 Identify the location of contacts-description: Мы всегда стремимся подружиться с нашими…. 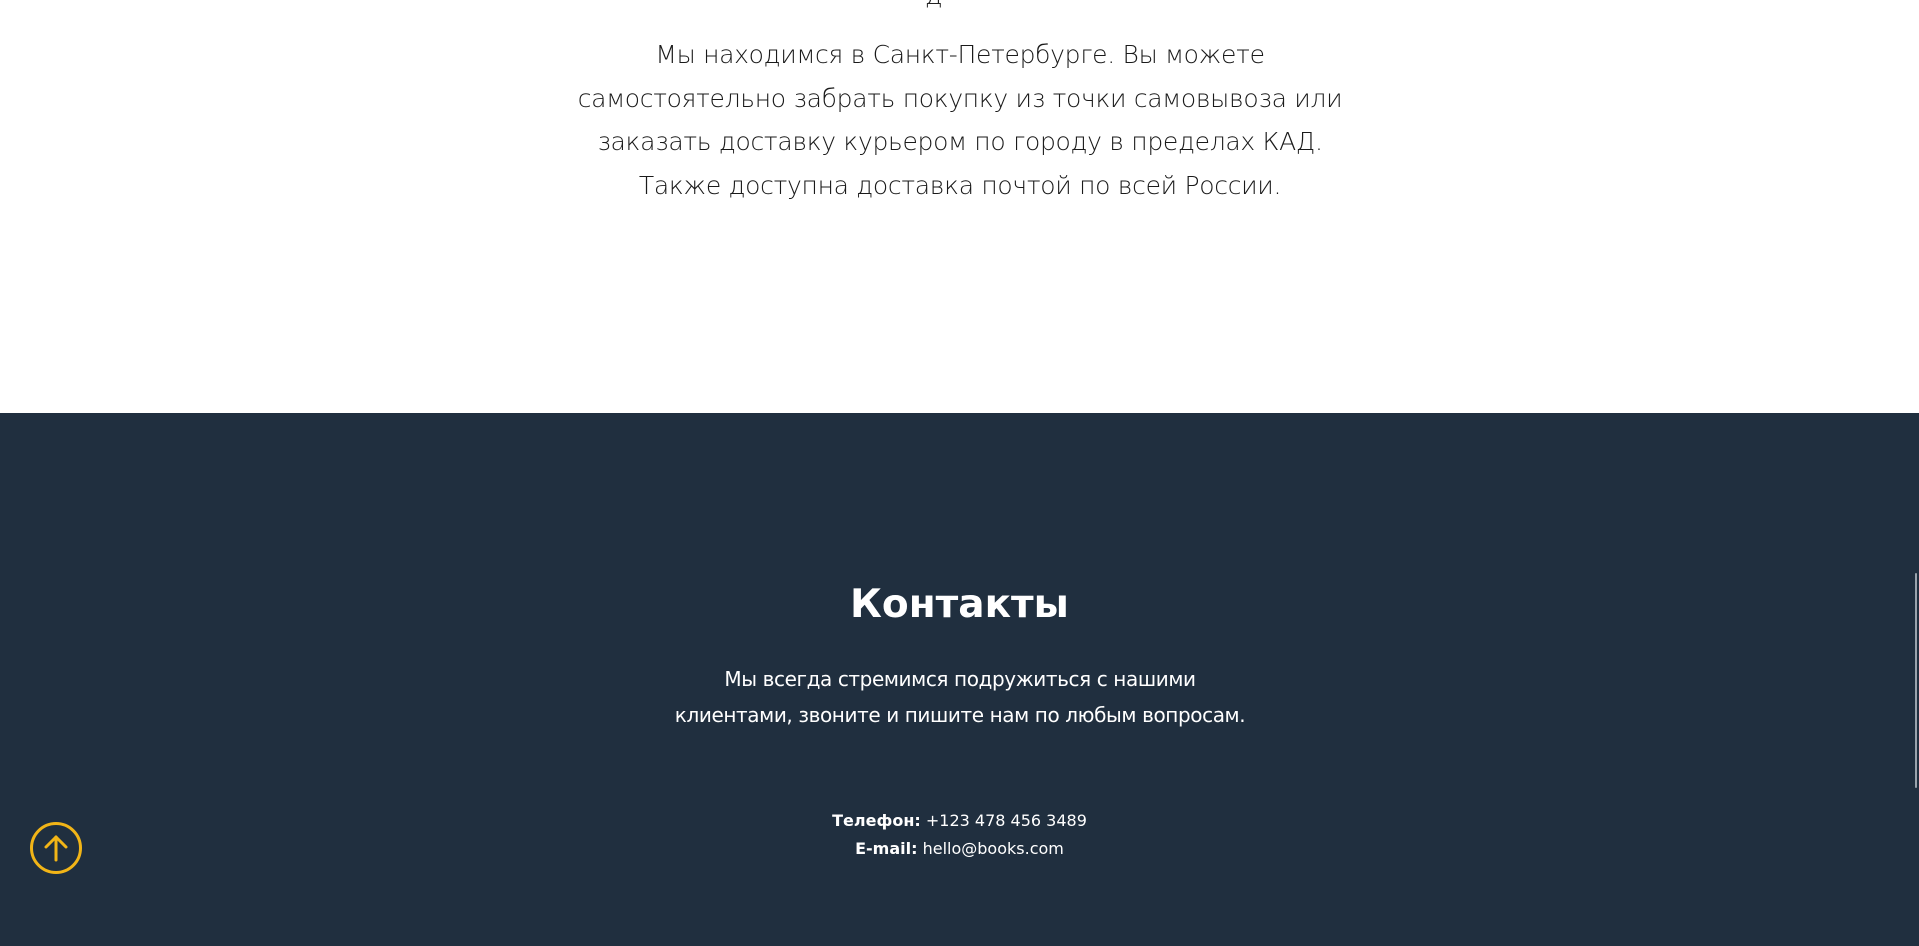
(960, 697).